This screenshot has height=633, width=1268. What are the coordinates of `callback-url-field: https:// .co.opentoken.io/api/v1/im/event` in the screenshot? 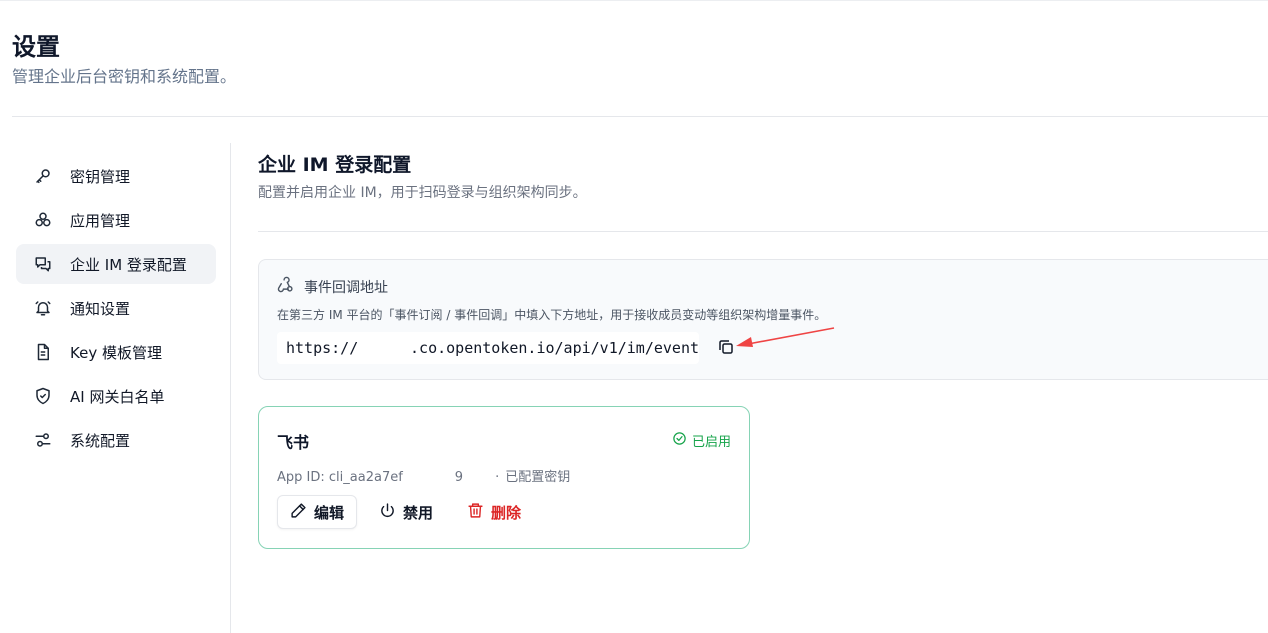 It's located at (488, 348).